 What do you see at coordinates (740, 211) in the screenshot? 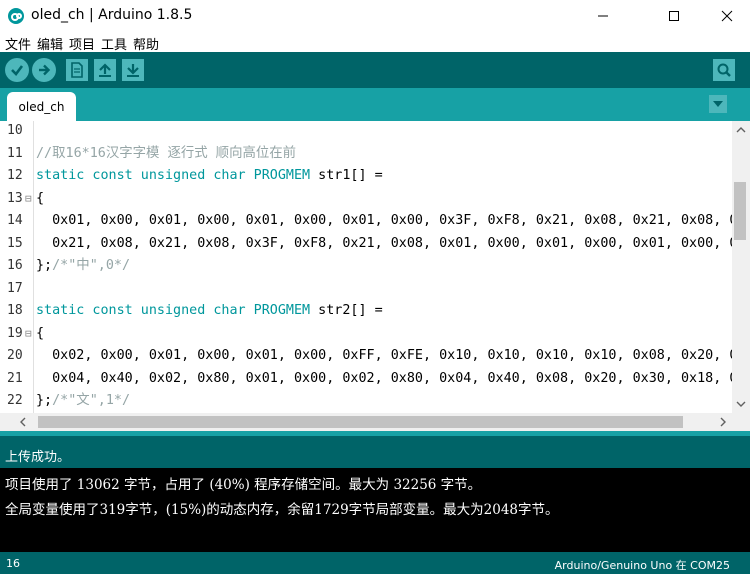
I see `vertical-scroll-thumb` at bounding box center [740, 211].